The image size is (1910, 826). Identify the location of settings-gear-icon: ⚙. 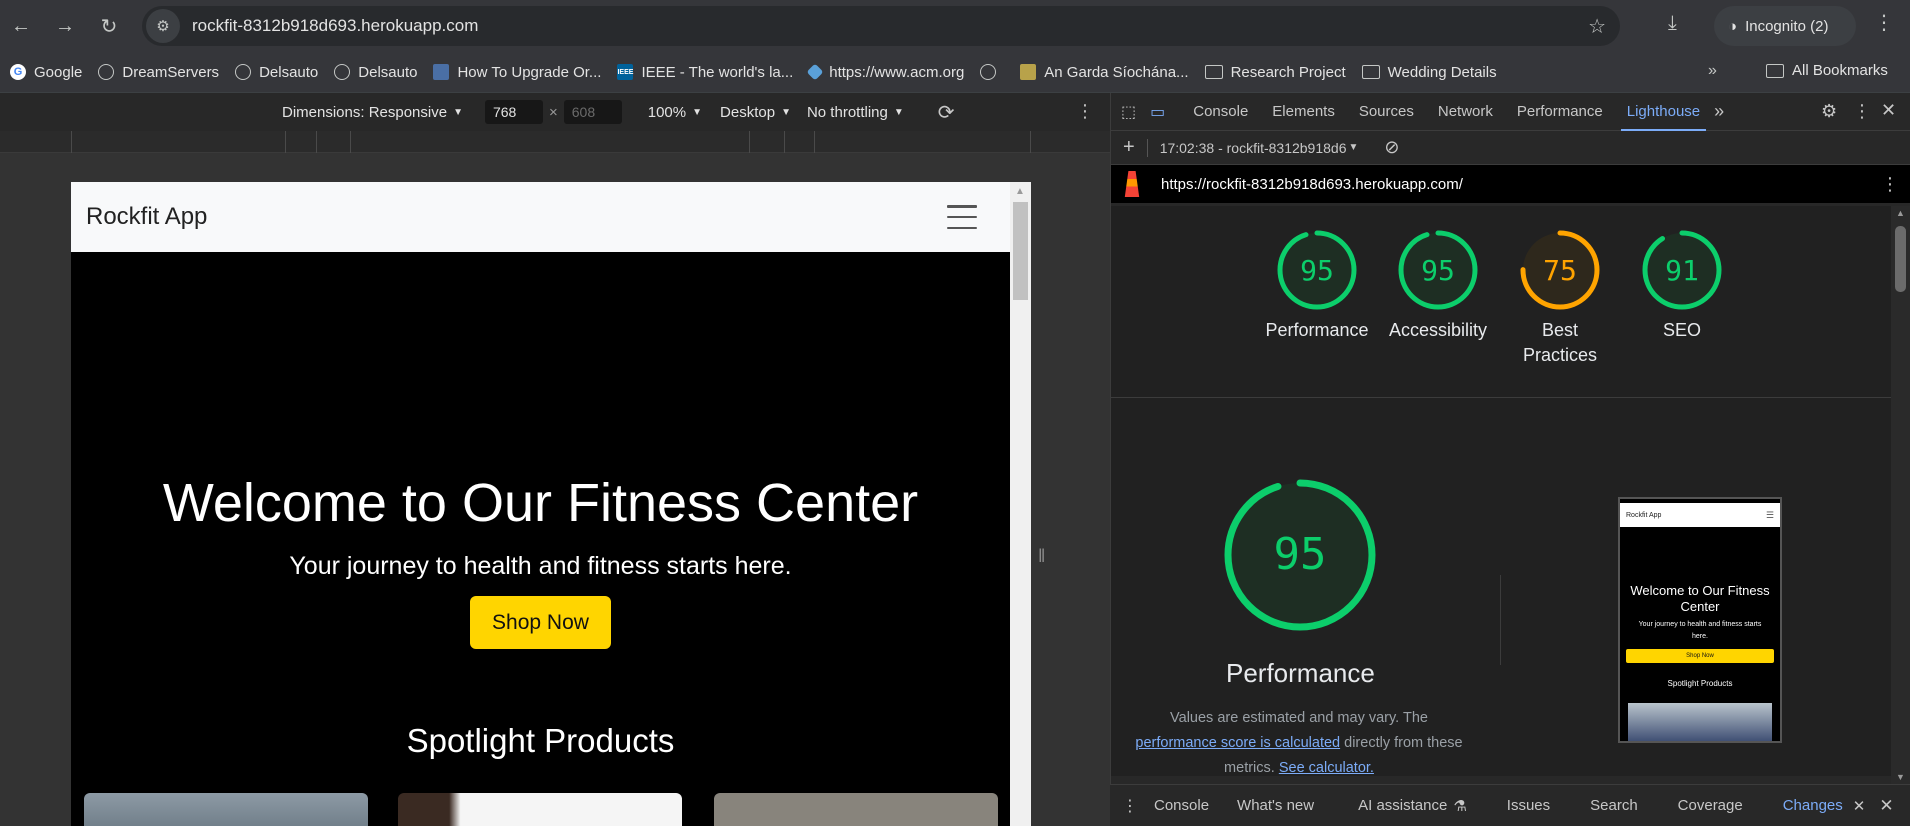
(1829, 111).